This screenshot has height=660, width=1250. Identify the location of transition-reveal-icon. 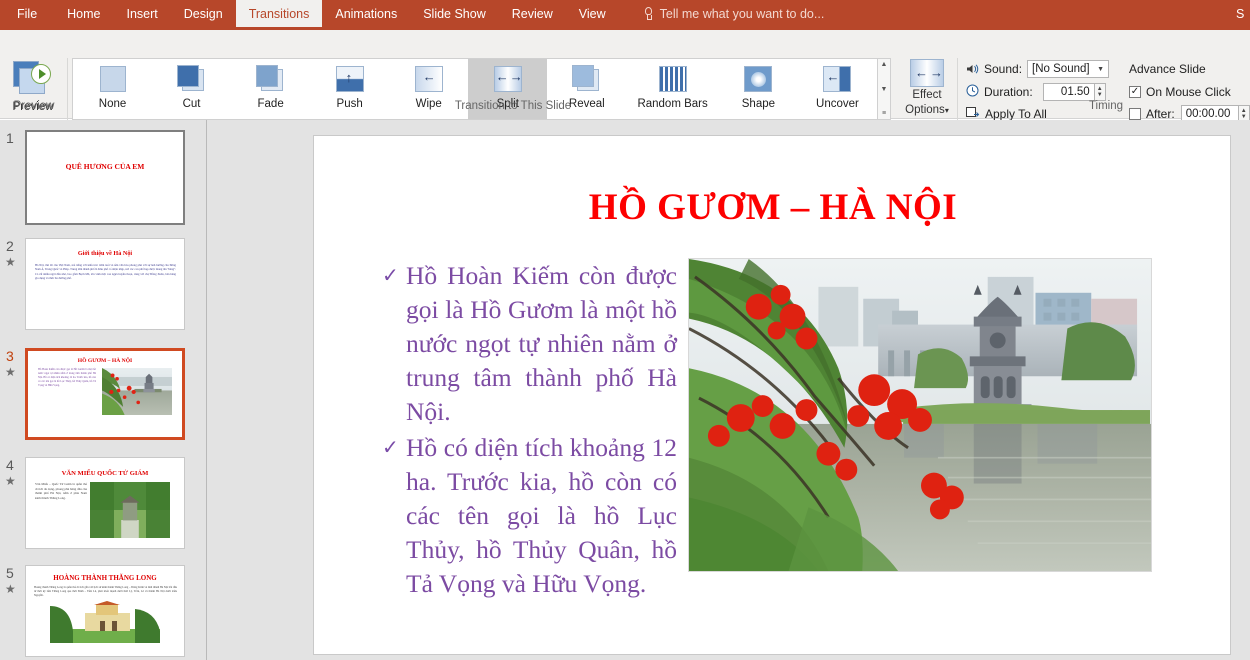
(587, 79).